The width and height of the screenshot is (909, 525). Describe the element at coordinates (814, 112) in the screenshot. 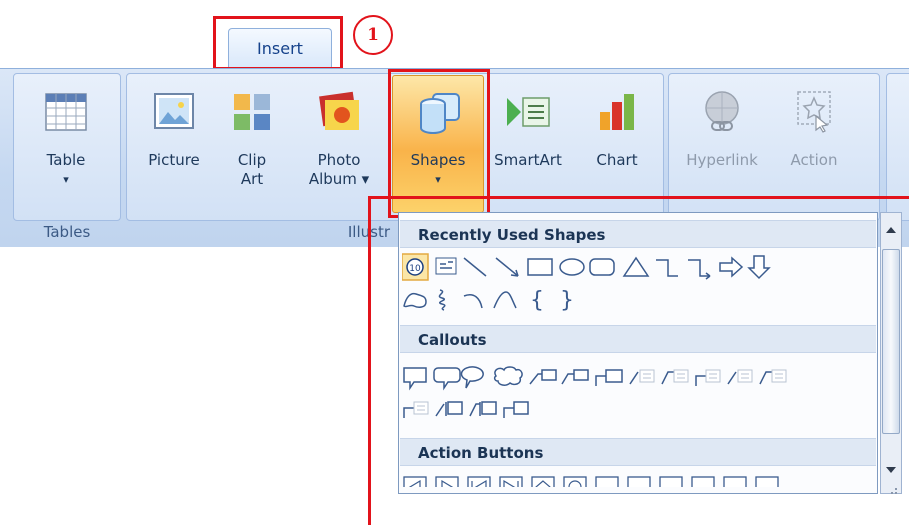

I see `action-icon` at that location.